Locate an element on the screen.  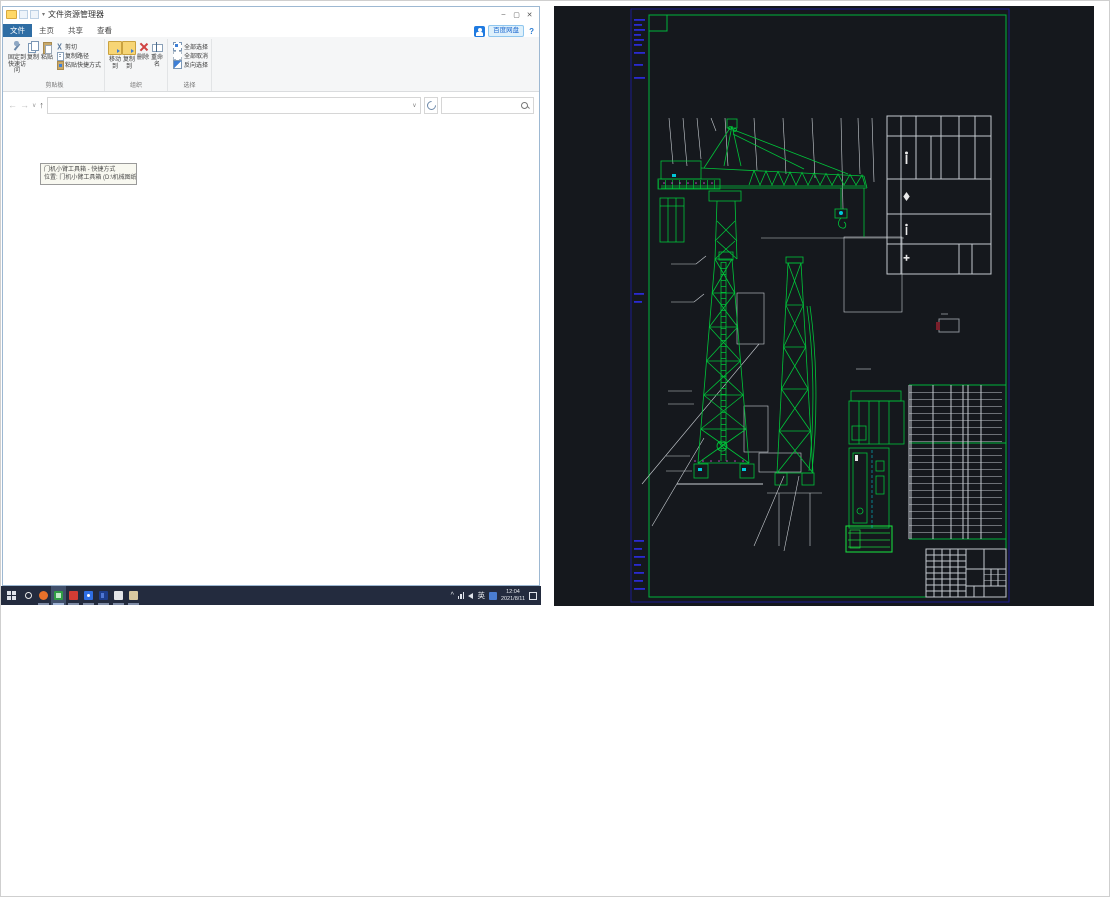
cad-app-icon is located at coordinates (58, 595).